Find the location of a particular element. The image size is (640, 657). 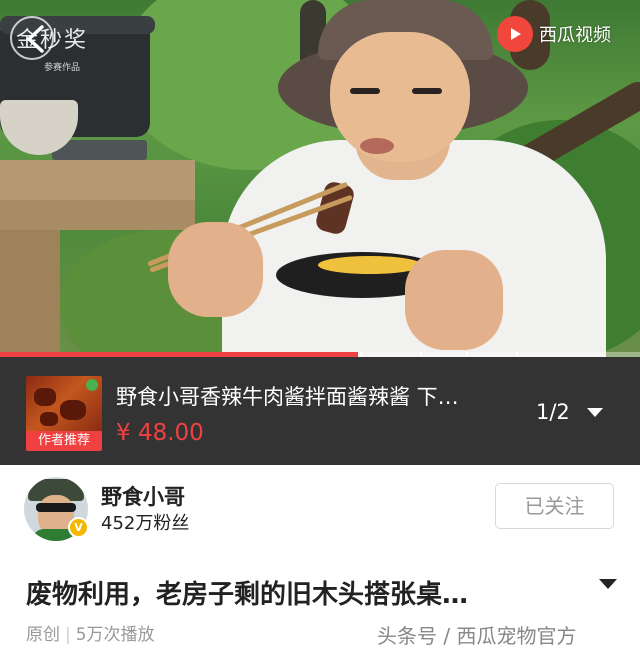

xigua-play-icon is located at coordinates (515, 34).